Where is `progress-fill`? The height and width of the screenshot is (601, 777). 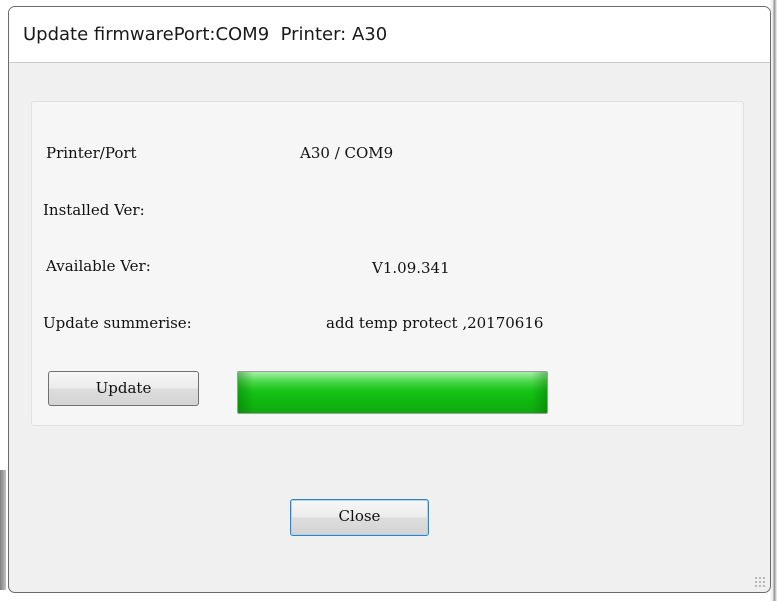 progress-fill is located at coordinates (392, 392).